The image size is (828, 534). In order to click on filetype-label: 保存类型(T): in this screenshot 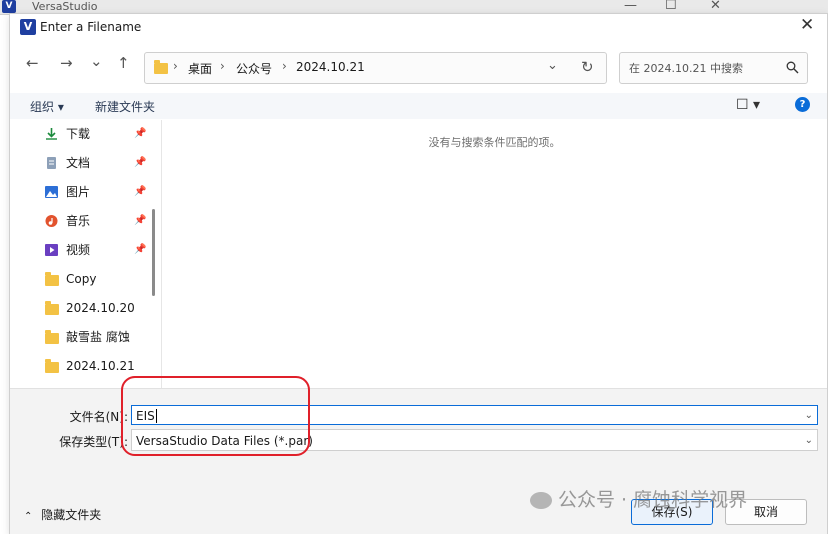, I will do `click(93, 442)`.